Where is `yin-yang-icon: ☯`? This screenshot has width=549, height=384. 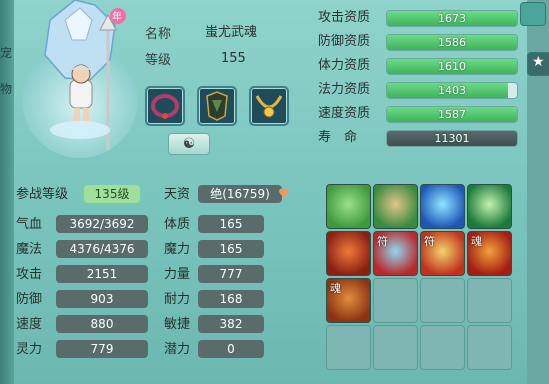
yin-yang-icon: ☯ is located at coordinates (189, 144).